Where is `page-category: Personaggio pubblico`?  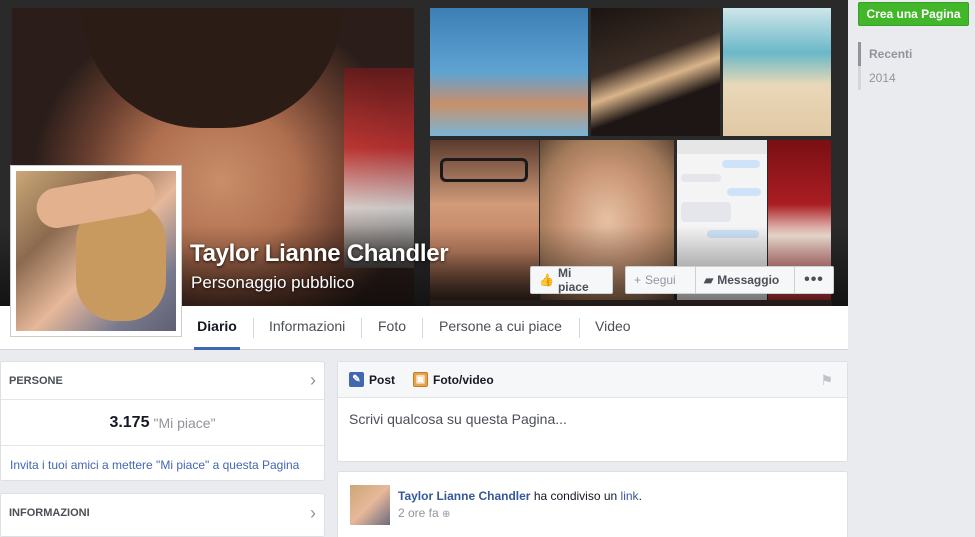 page-category: Personaggio pubblico is located at coordinates (273, 282).